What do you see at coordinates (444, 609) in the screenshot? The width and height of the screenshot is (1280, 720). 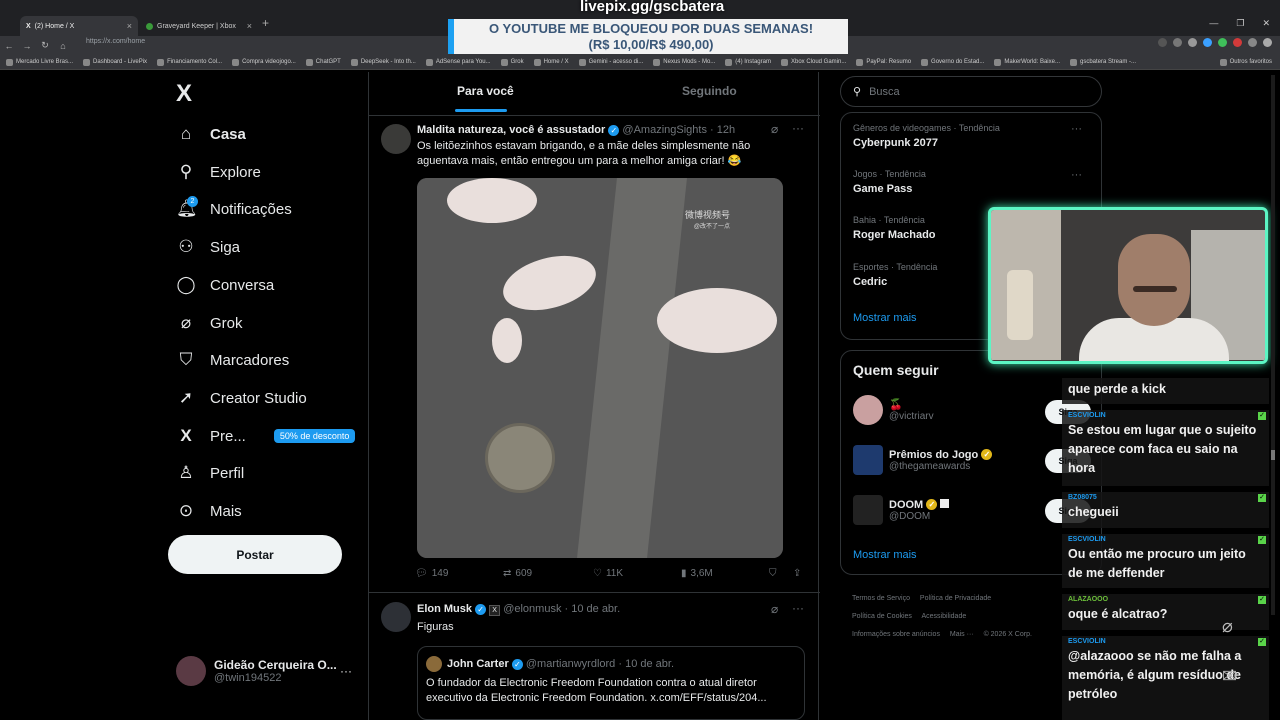 I see `author-name: Elon Musk` at bounding box center [444, 609].